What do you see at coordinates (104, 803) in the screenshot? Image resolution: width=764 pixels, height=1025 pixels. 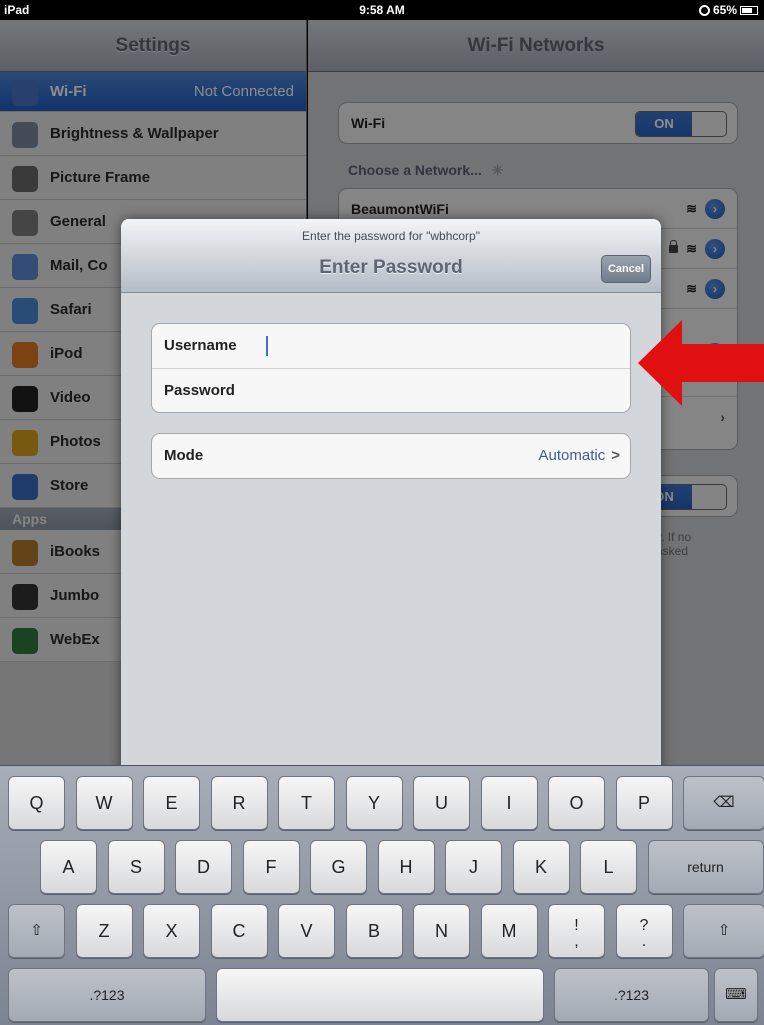 I see `key-w: W` at bounding box center [104, 803].